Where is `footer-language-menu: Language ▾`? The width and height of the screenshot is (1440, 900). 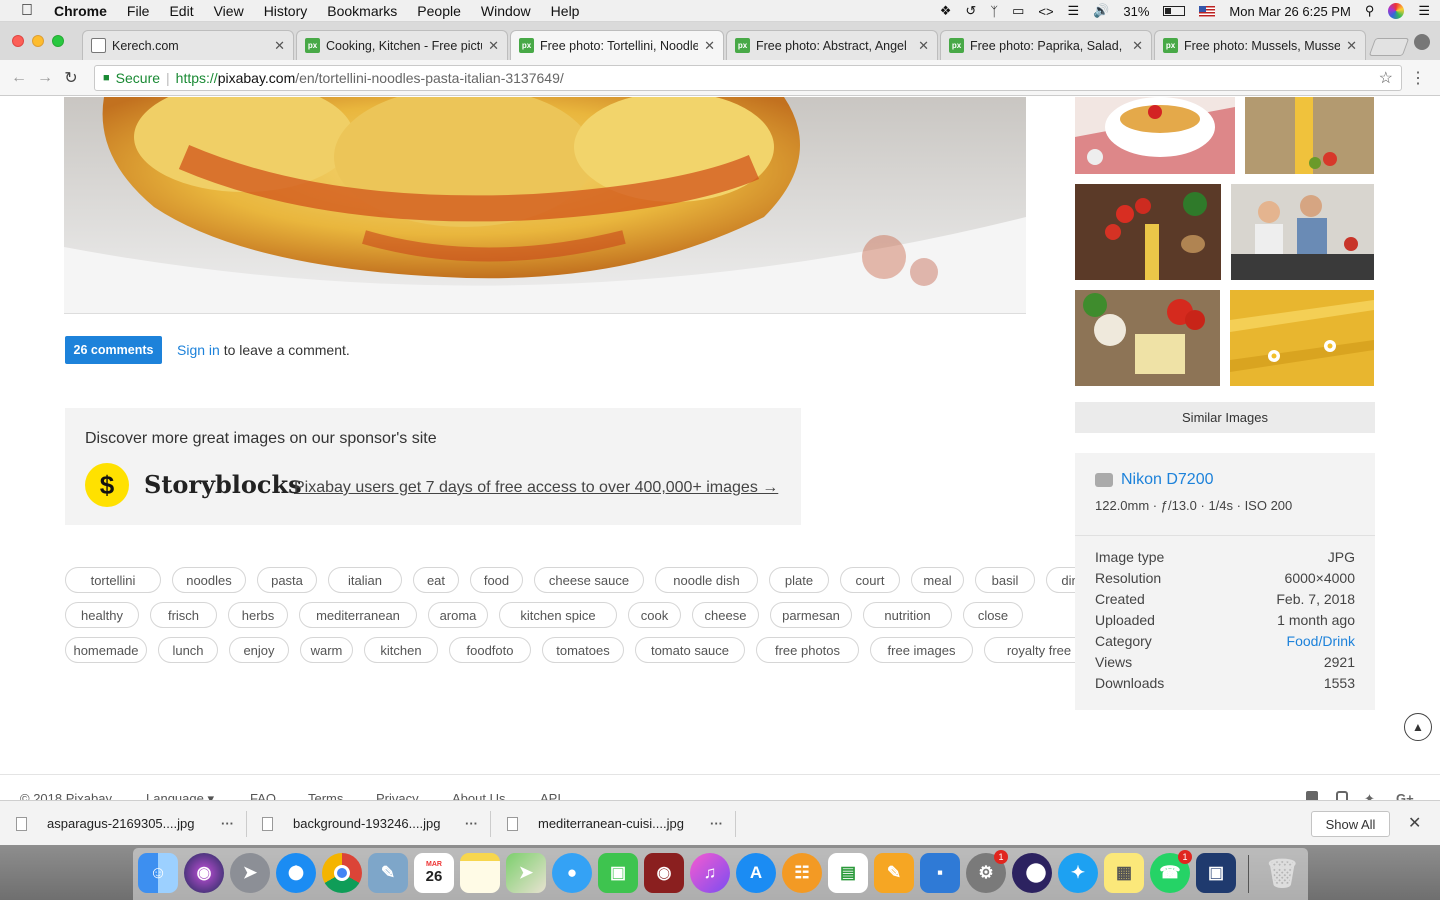
footer-language-menu: Language ▾ is located at coordinates (180, 795).